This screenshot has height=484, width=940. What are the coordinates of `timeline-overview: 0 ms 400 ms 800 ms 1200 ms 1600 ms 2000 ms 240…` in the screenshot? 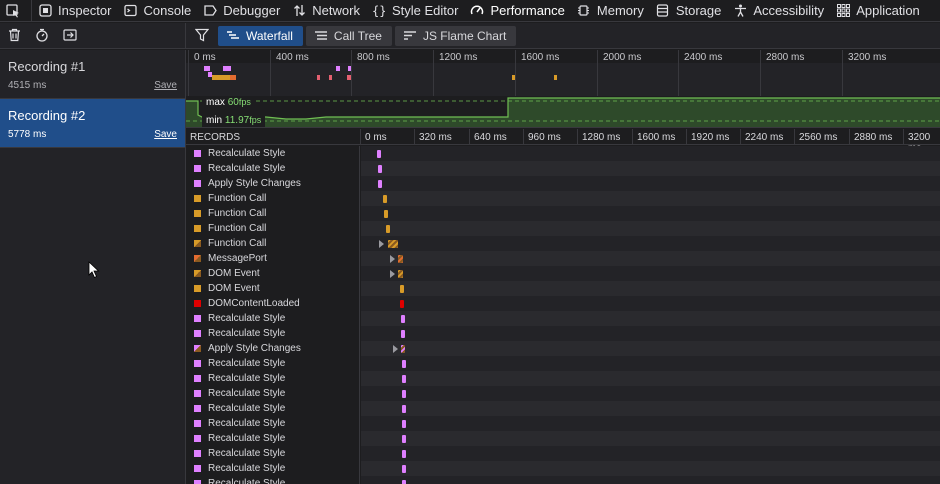 It's located at (563, 89).